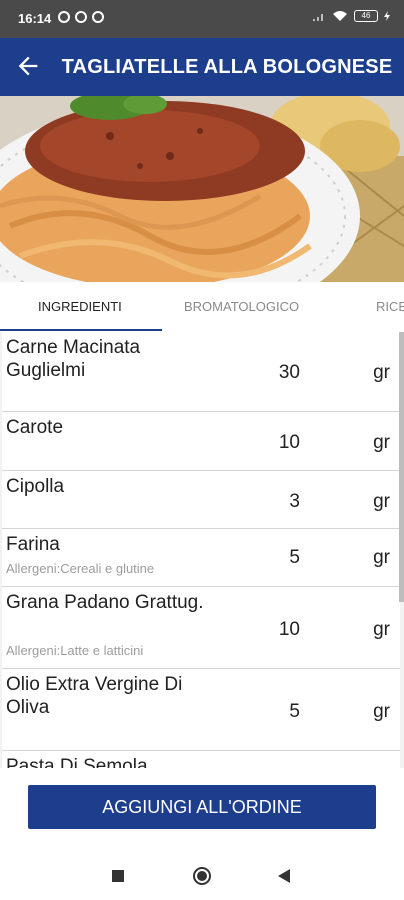 The width and height of the screenshot is (404, 900). Describe the element at coordinates (33, 544) in the screenshot. I see `ingredient-name: Farina` at that location.